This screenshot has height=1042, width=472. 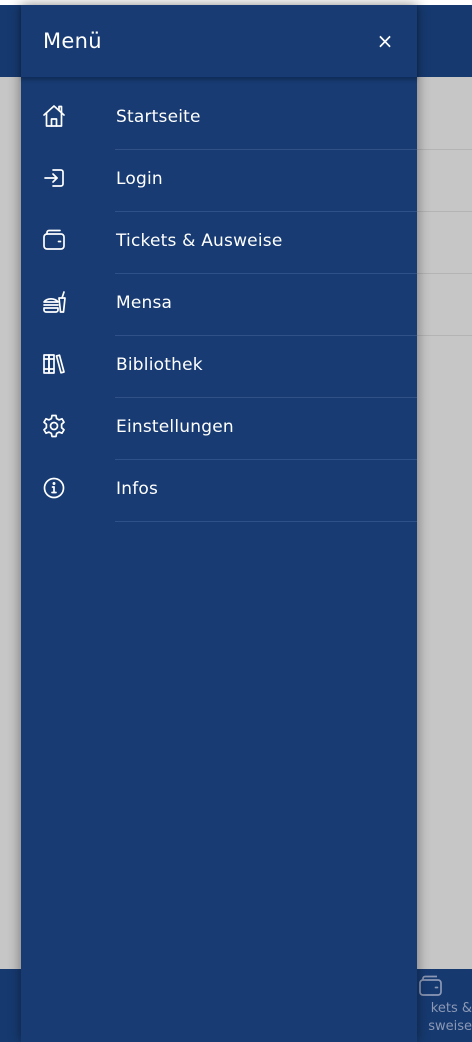 What do you see at coordinates (385, 41) in the screenshot?
I see `close-icon: ×` at bounding box center [385, 41].